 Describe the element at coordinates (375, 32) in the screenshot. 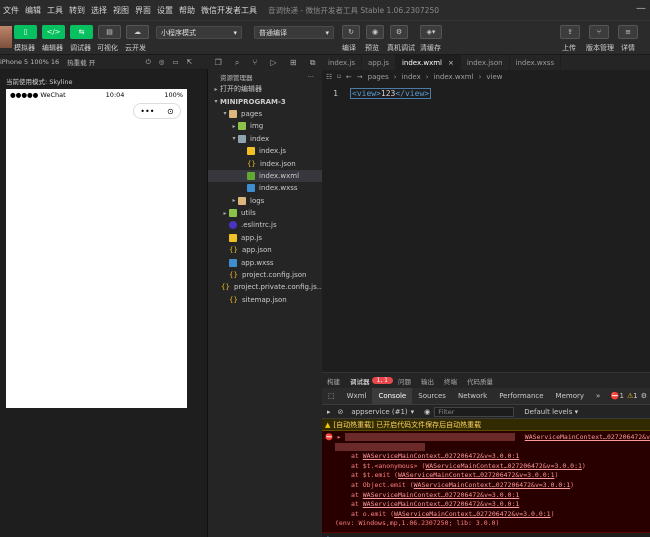

I see `preview-button: ◉` at that location.